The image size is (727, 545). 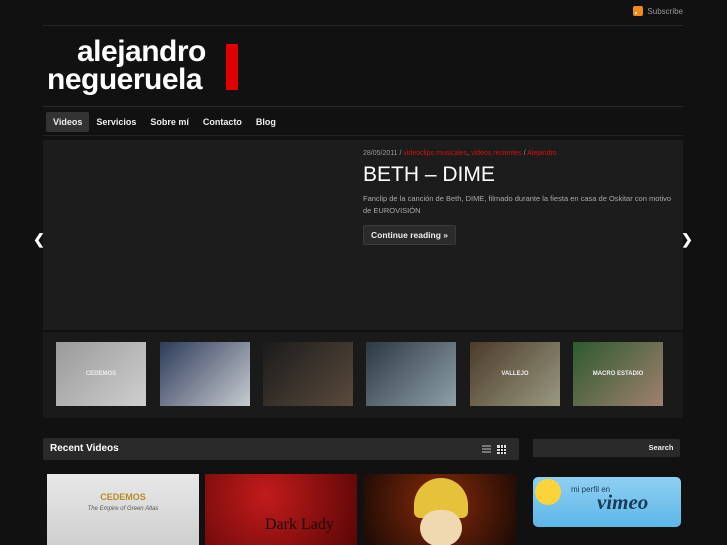 I want to click on slide-title: BETH – DIME, so click(x=429, y=175).